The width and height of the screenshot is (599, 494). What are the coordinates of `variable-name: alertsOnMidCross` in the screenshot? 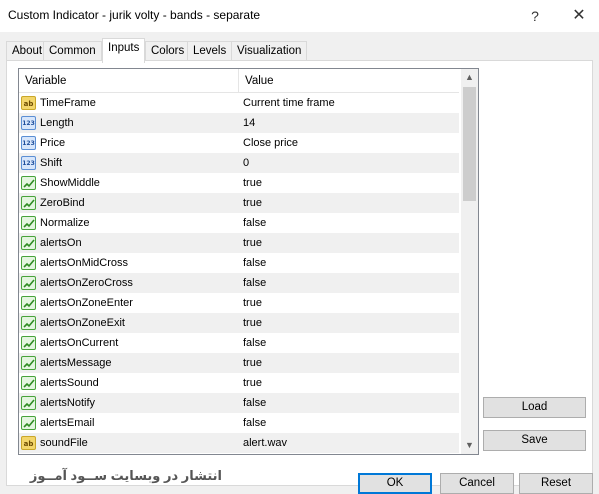 It's located at (84, 263).